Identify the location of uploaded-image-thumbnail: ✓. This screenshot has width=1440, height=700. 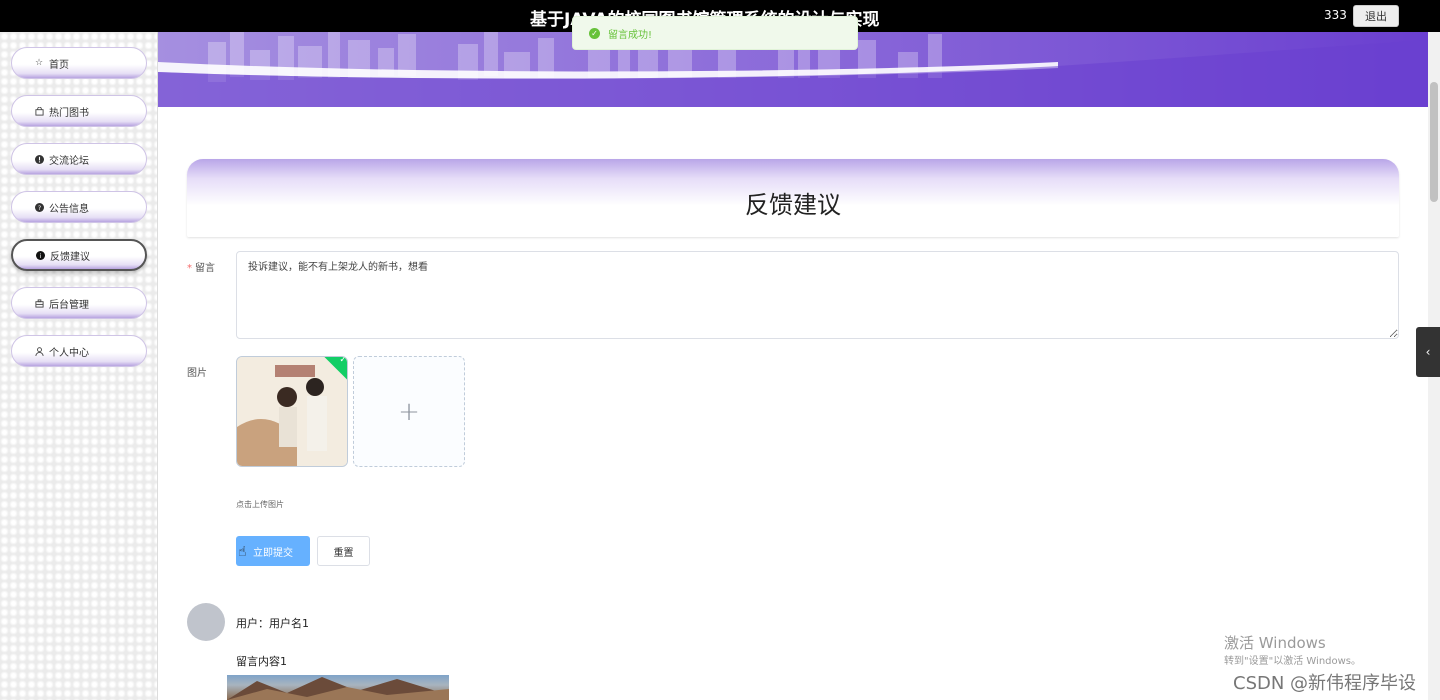
(292, 411).